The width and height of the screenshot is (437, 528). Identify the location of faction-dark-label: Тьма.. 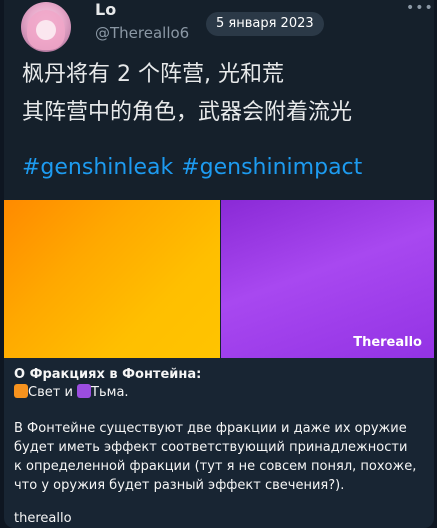
(110, 392).